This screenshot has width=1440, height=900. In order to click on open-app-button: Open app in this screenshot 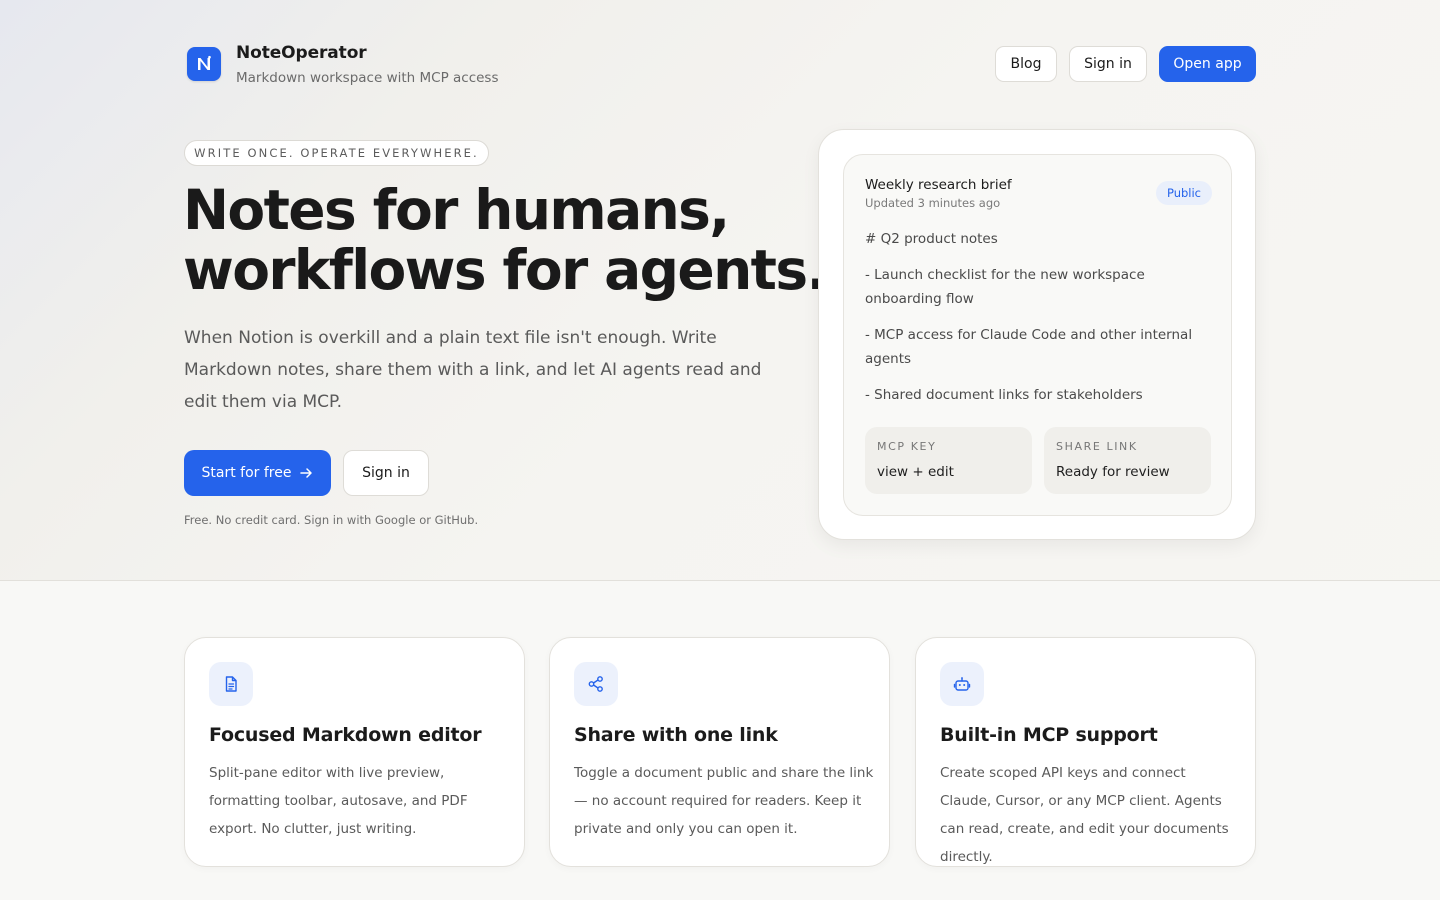, I will do `click(1207, 64)`.